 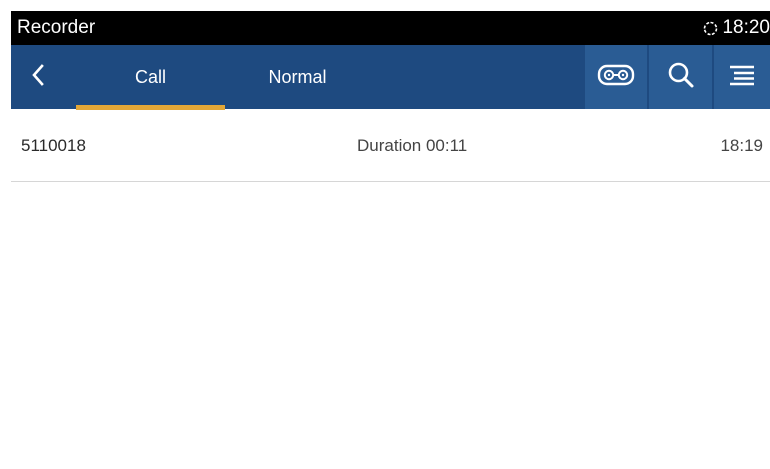 I want to click on app-title: Recorder, so click(x=56, y=27).